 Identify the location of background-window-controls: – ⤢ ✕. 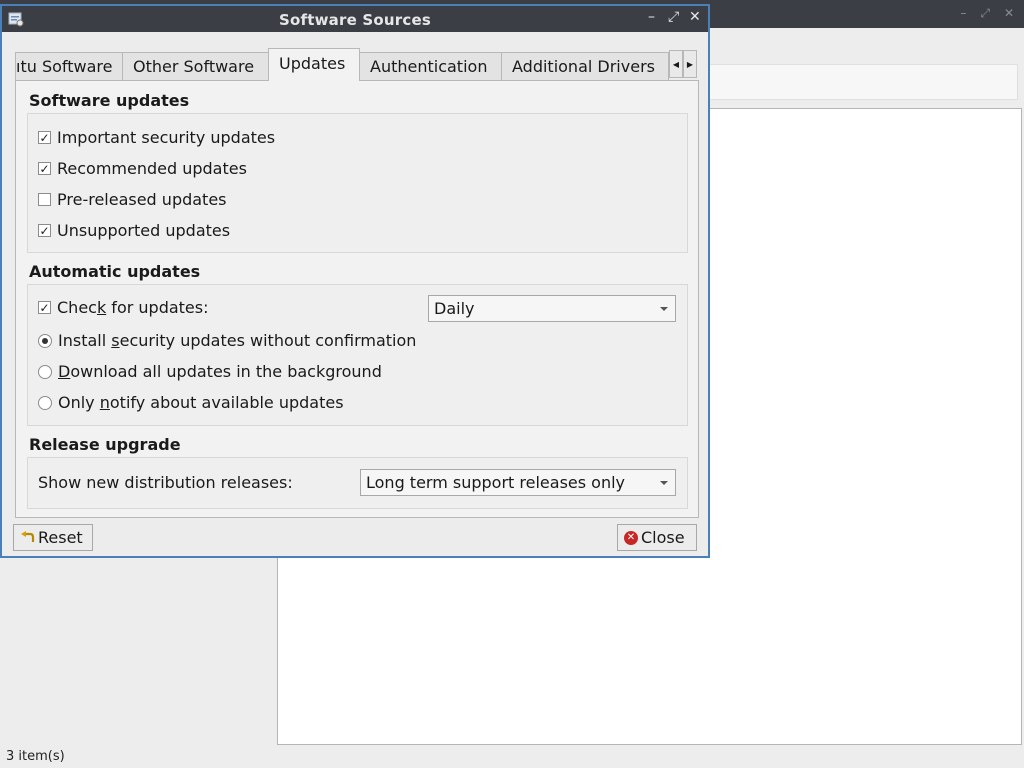
(987, 13).